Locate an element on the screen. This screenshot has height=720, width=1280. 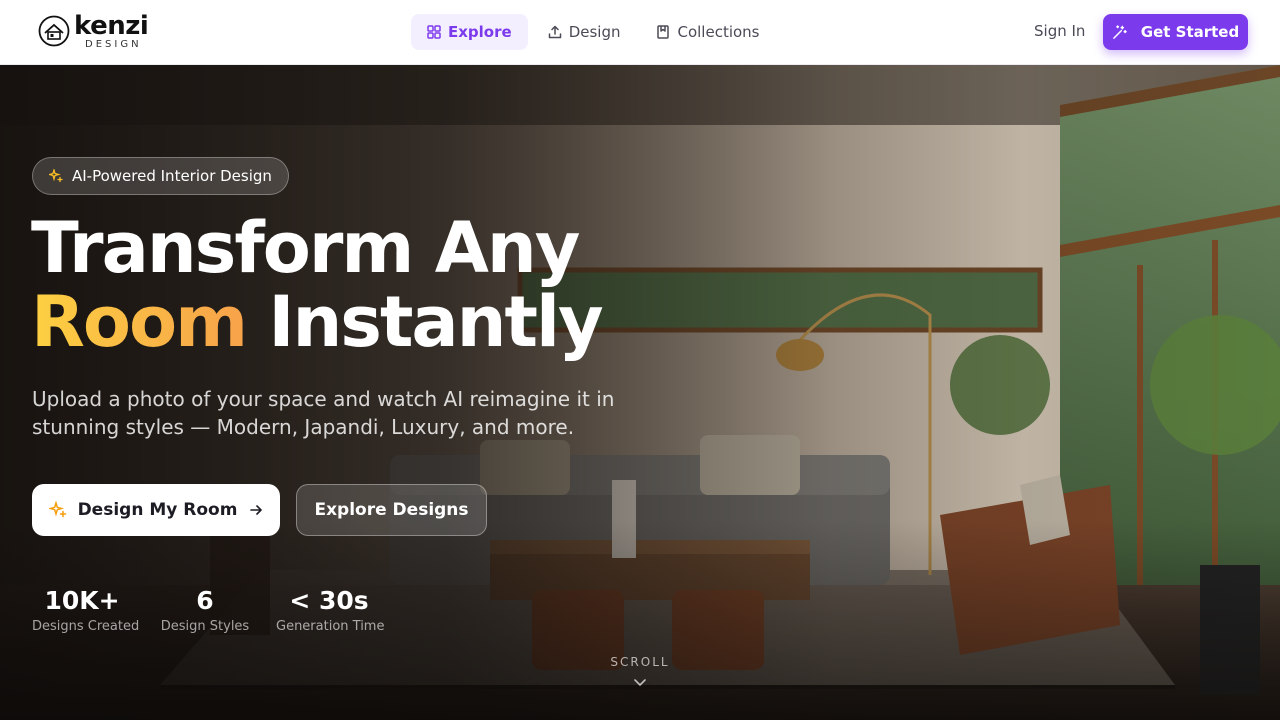
bookmark-icon is located at coordinates (663, 32).